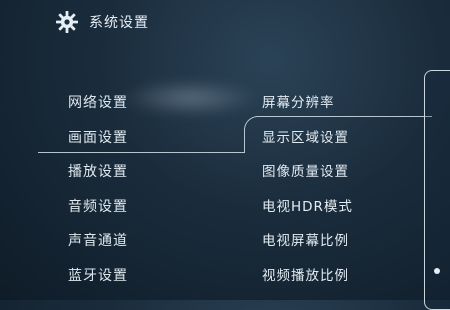 The width and height of the screenshot is (450, 310). What do you see at coordinates (437, 190) in the screenshot?
I see `side-panel` at bounding box center [437, 190].